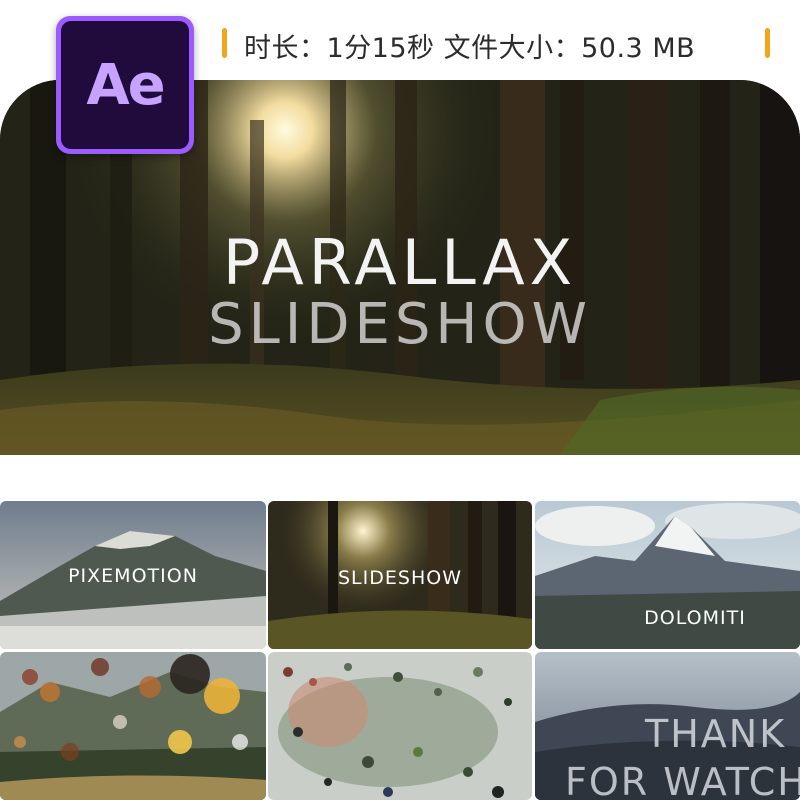 This screenshot has width=800, height=800. Describe the element at coordinates (682, 780) in the screenshot. I see `for-watch-text: FOR WATCH` at that location.